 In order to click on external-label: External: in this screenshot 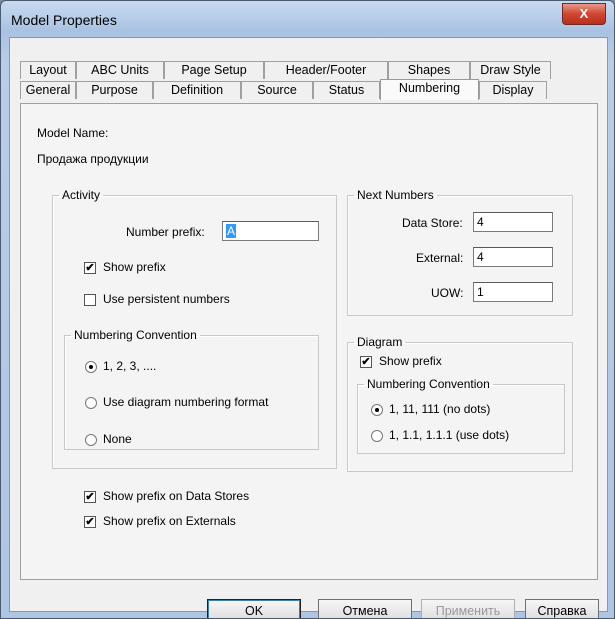, I will do `click(440, 258)`.